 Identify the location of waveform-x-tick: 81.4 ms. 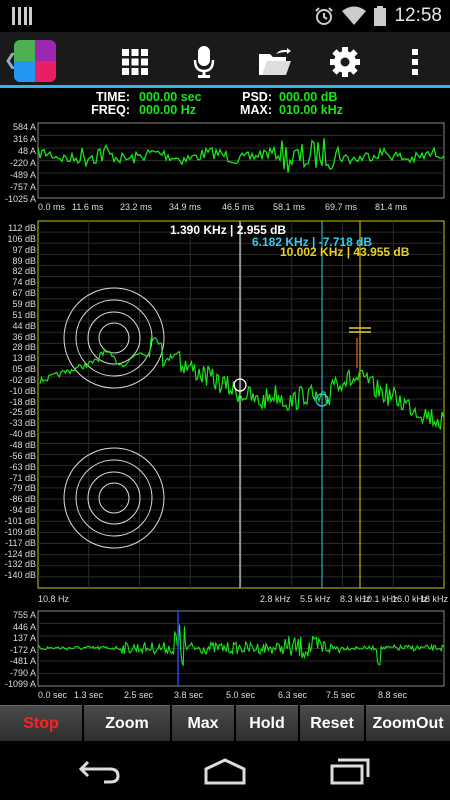
(391, 207).